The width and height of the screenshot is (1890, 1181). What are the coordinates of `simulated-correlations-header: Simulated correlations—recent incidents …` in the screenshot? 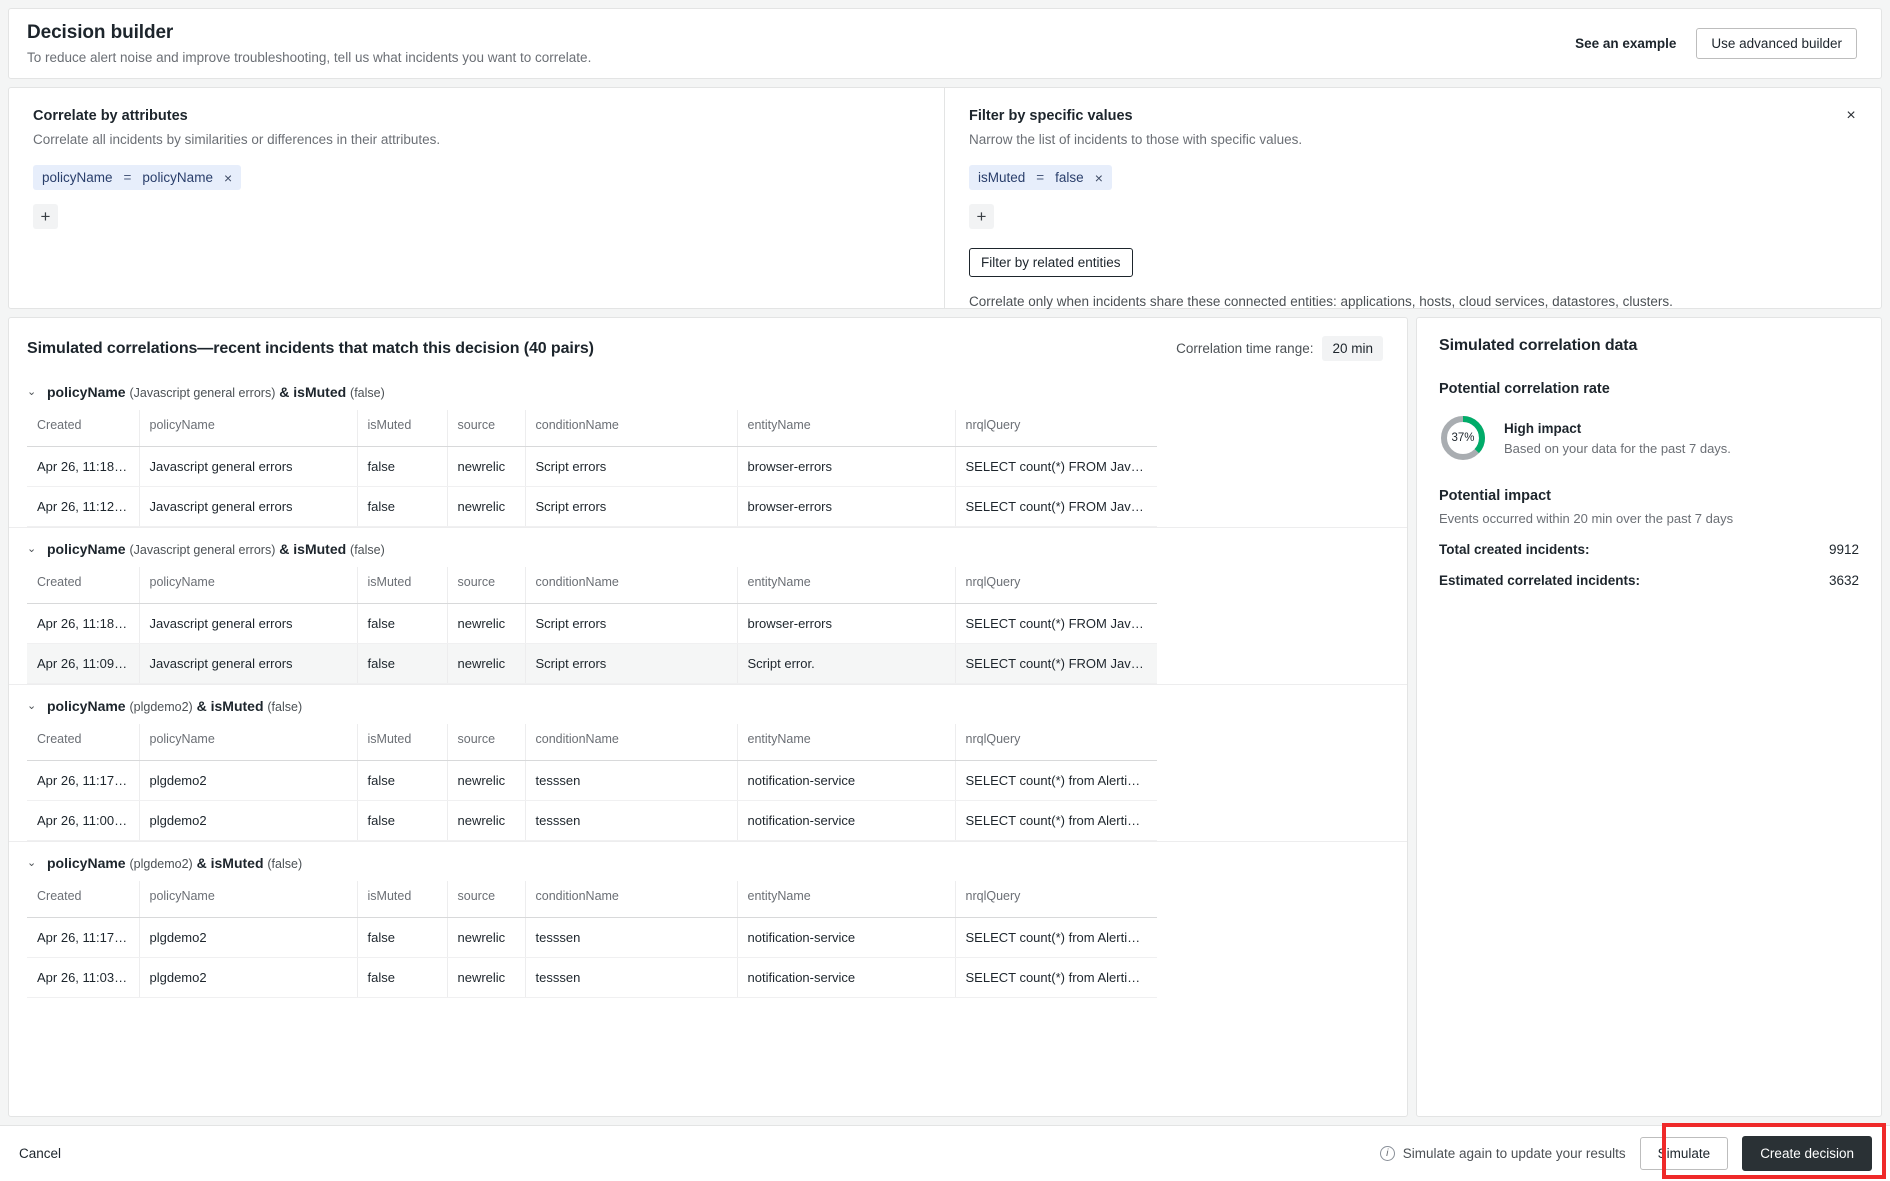 It's located at (708, 344).